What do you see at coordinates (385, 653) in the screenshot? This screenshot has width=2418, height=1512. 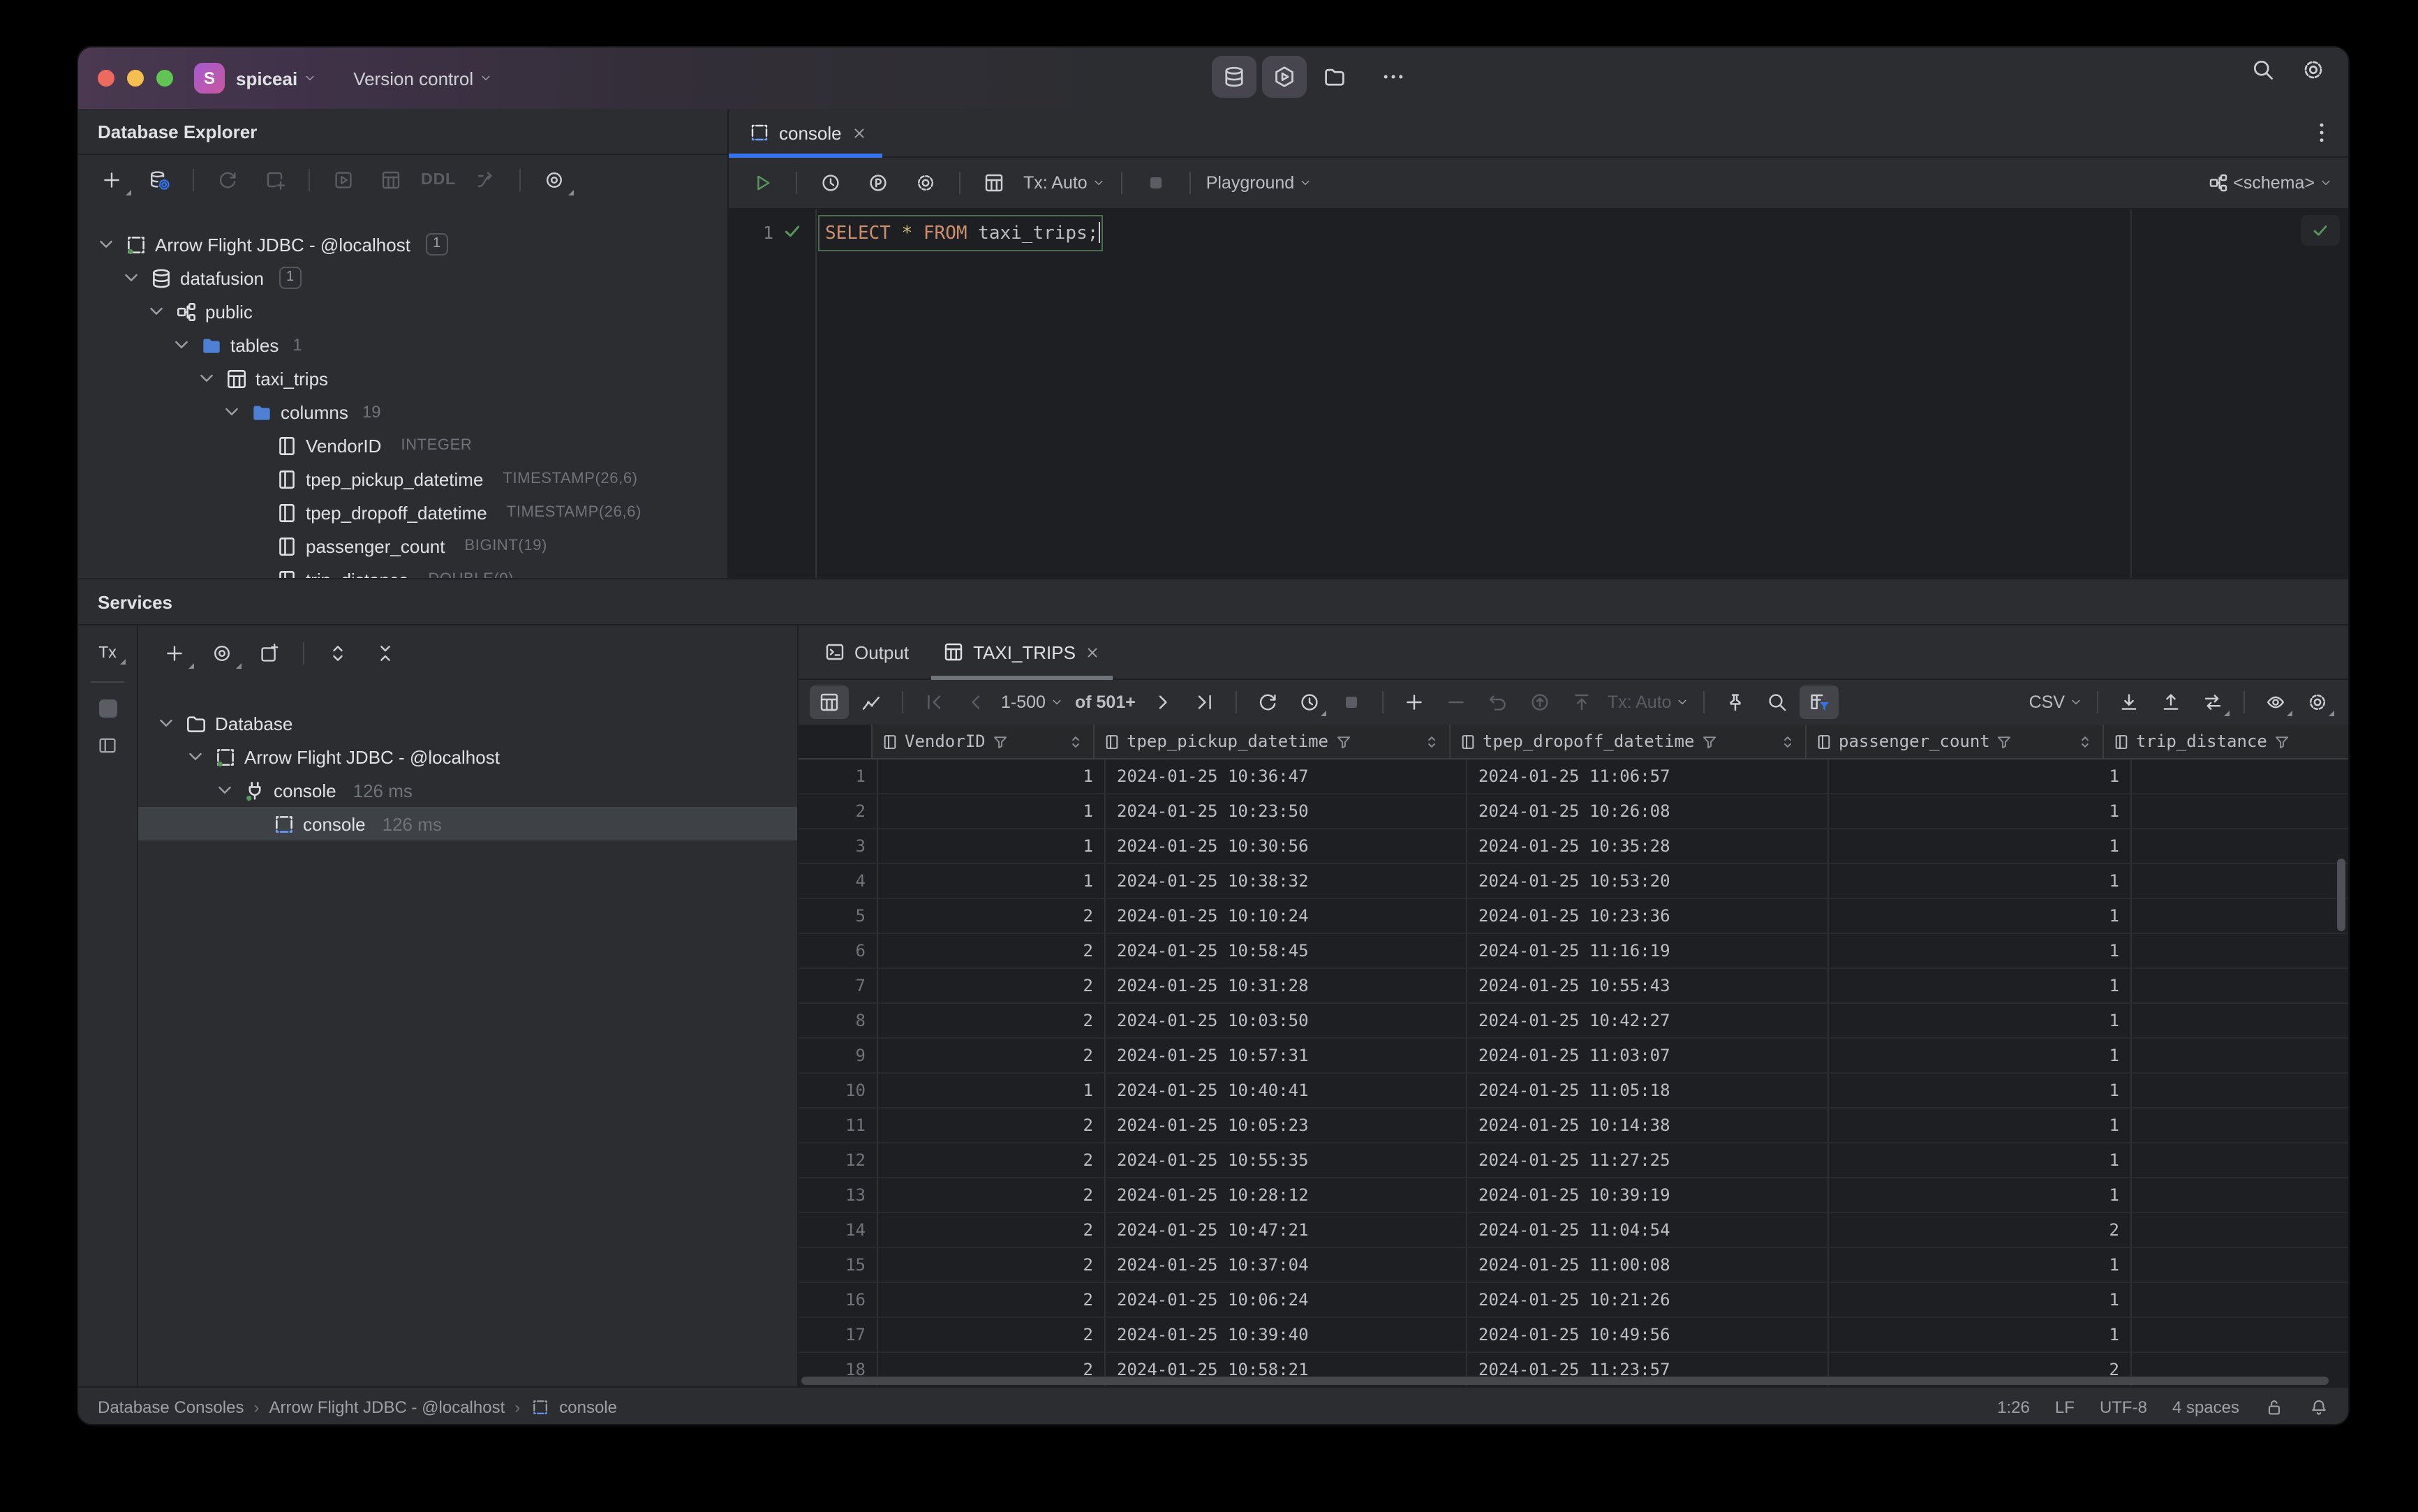 I see `collapse-all-button` at bounding box center [385, 653].